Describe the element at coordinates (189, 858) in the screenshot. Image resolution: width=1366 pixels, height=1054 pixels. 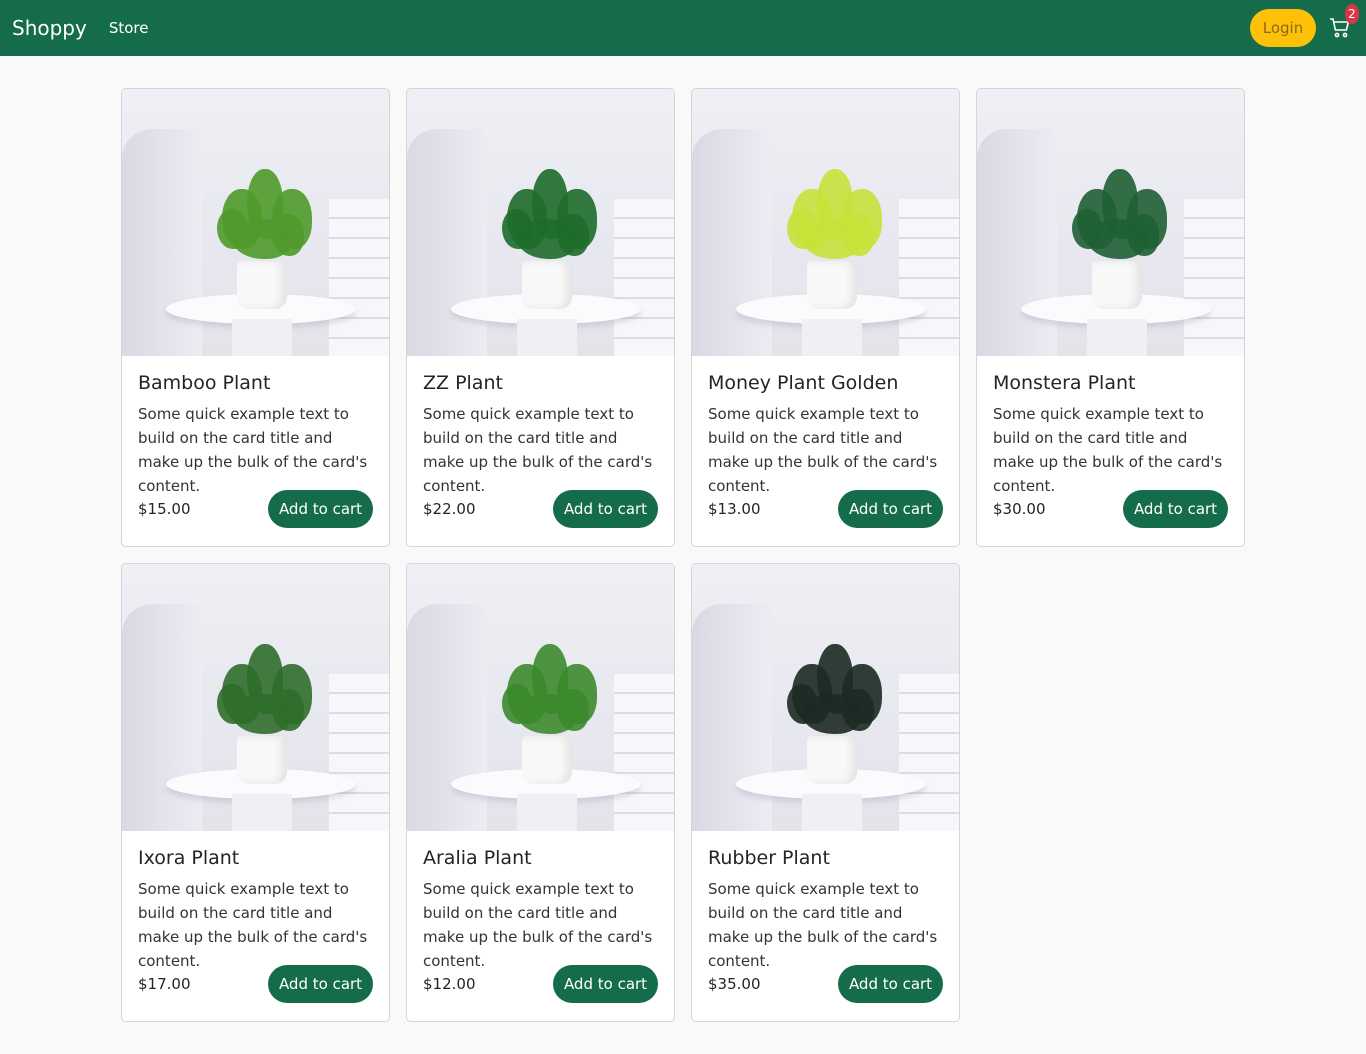
I see `product-title: Ixora Plant` at that location.